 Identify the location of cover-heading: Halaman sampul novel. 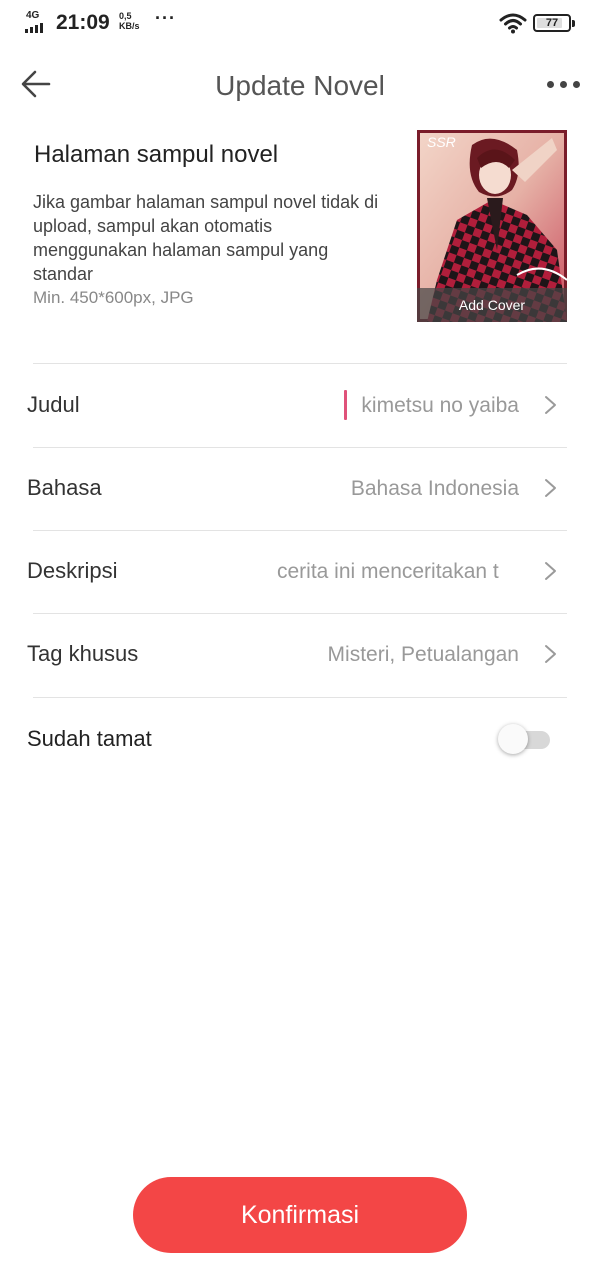
(156, 154).